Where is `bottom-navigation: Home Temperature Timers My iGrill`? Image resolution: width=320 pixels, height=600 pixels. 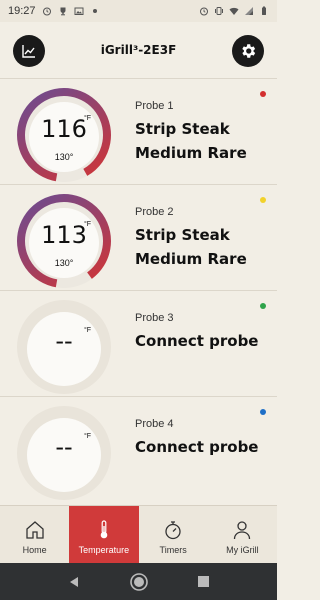 bottom-navigation: Home Temperature Timers My iGrill is located at coordinates (138, 534).